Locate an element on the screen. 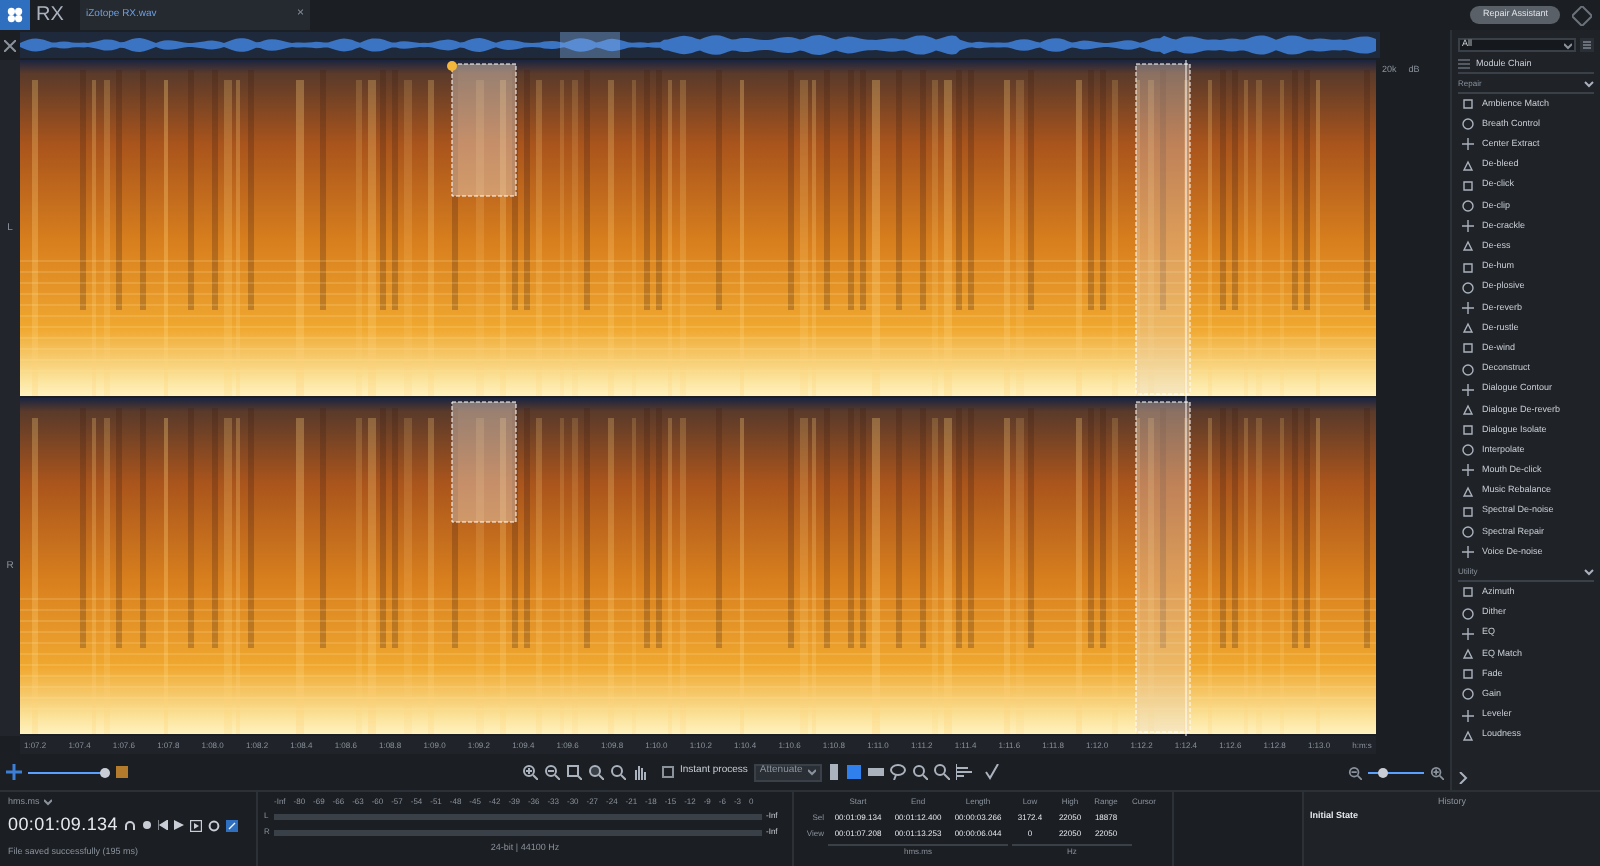 This screenshot has width=1600, height=866. play-selection-icon is located at coordinates (195, 825).